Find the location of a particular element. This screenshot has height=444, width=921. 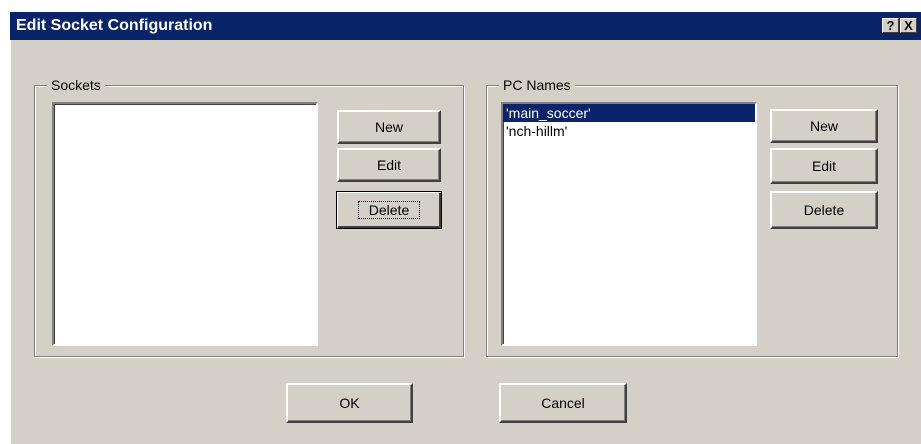

window-title: Edit Socket Configuration is located at coordinates (114, 25).